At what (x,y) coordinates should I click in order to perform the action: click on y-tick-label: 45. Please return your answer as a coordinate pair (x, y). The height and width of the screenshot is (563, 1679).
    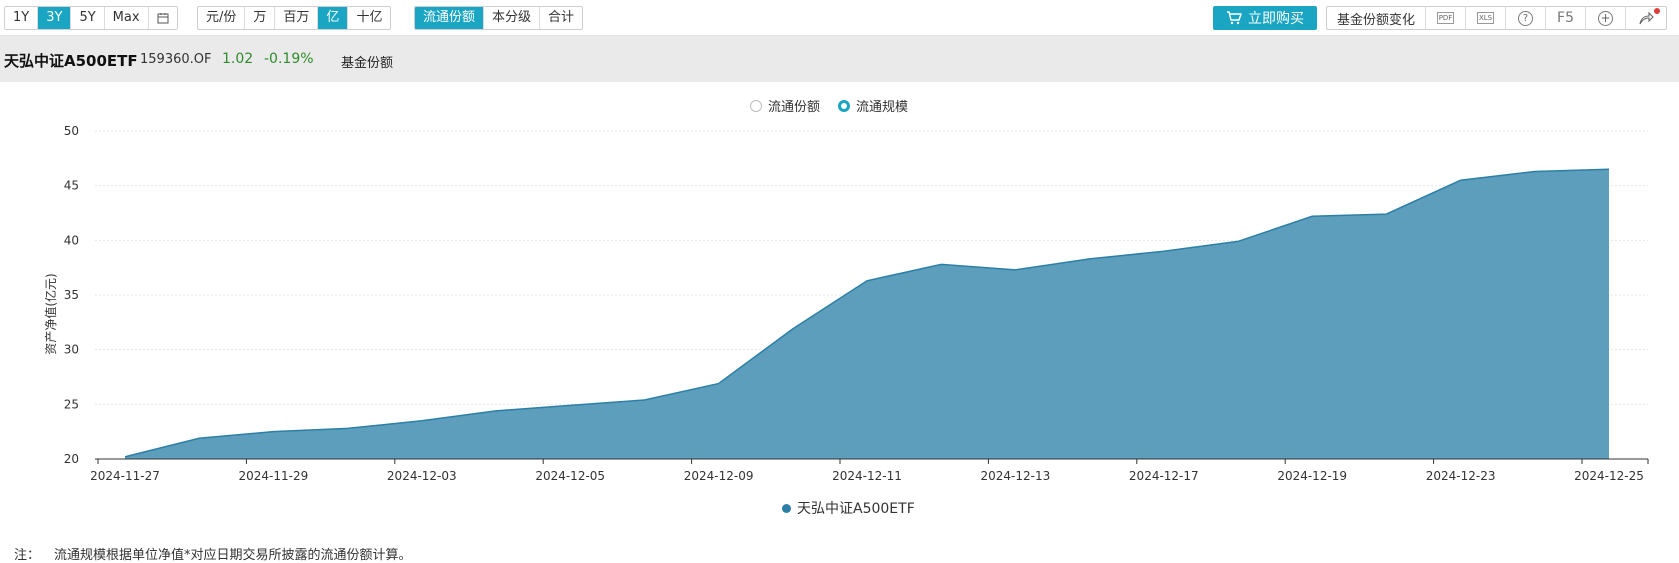
    Looking at the image, I should click on (71, 186).